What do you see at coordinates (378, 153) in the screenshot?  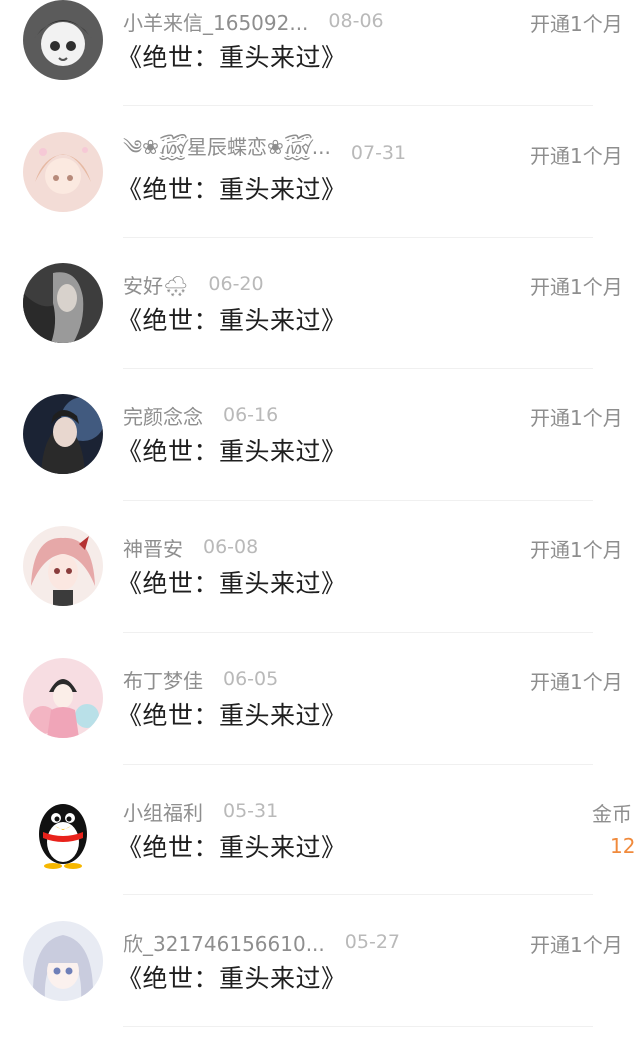 I see `message-date: 07-31` at bounding box center [378, 153].